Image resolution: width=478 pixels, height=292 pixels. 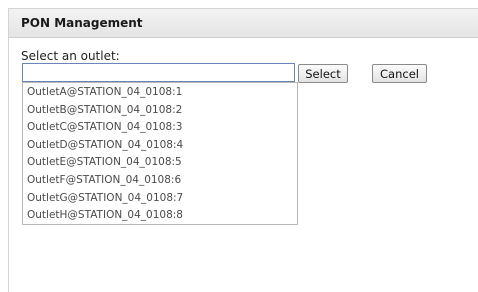 I want to click on dialog-title: PON Management, so click(x=82, y=23).